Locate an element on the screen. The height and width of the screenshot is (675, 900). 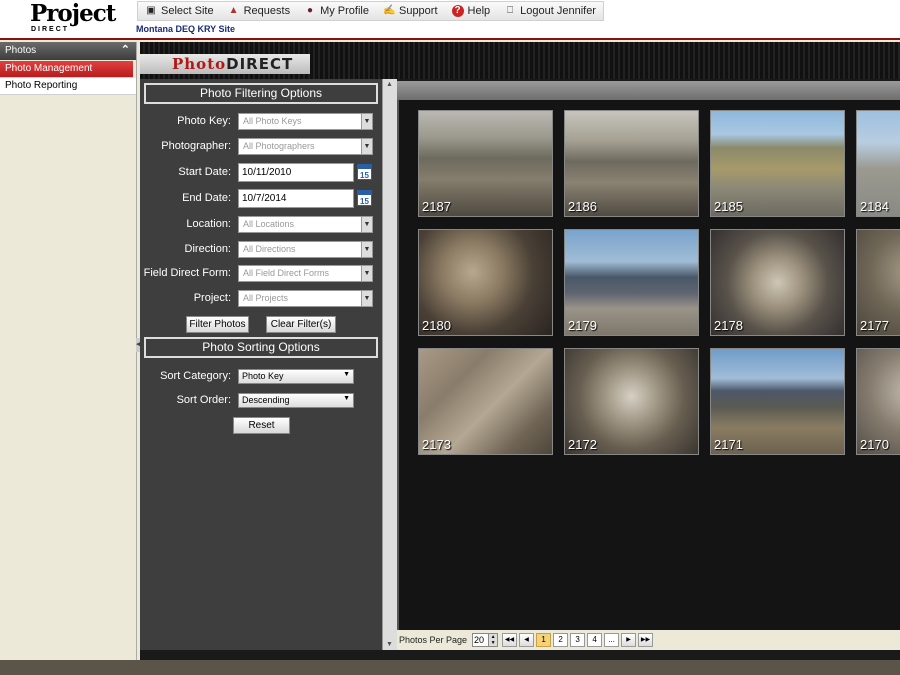
nav-help-label: Help is located at coordinates (479, 11).